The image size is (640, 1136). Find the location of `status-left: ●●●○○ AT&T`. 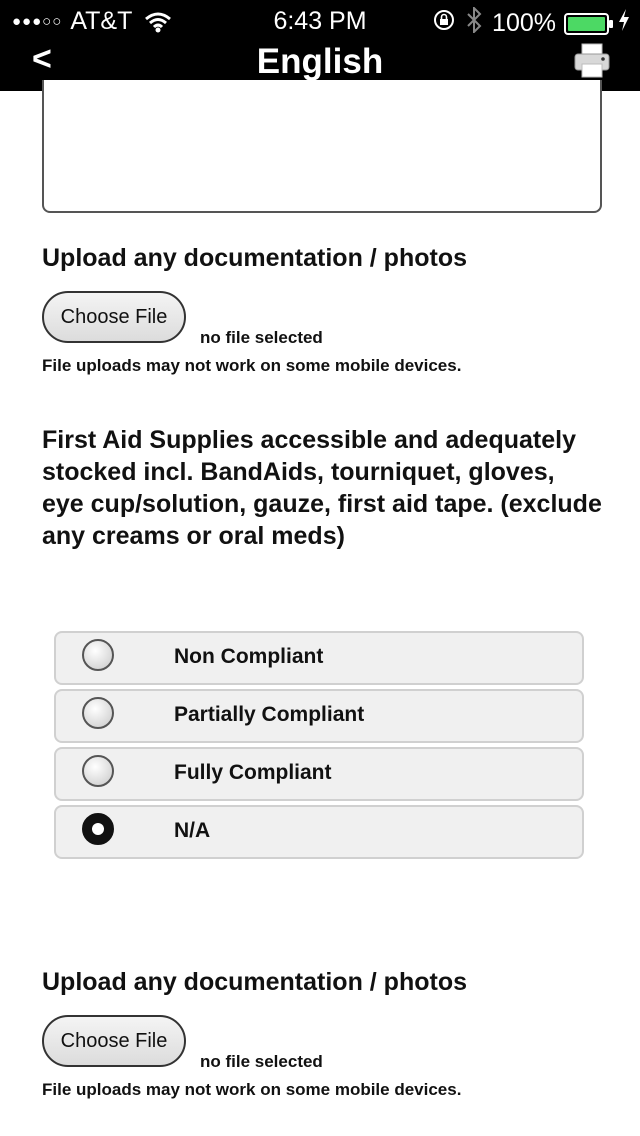

status-left: ●●●○○ AT&T is located at coordinates (92, 21).